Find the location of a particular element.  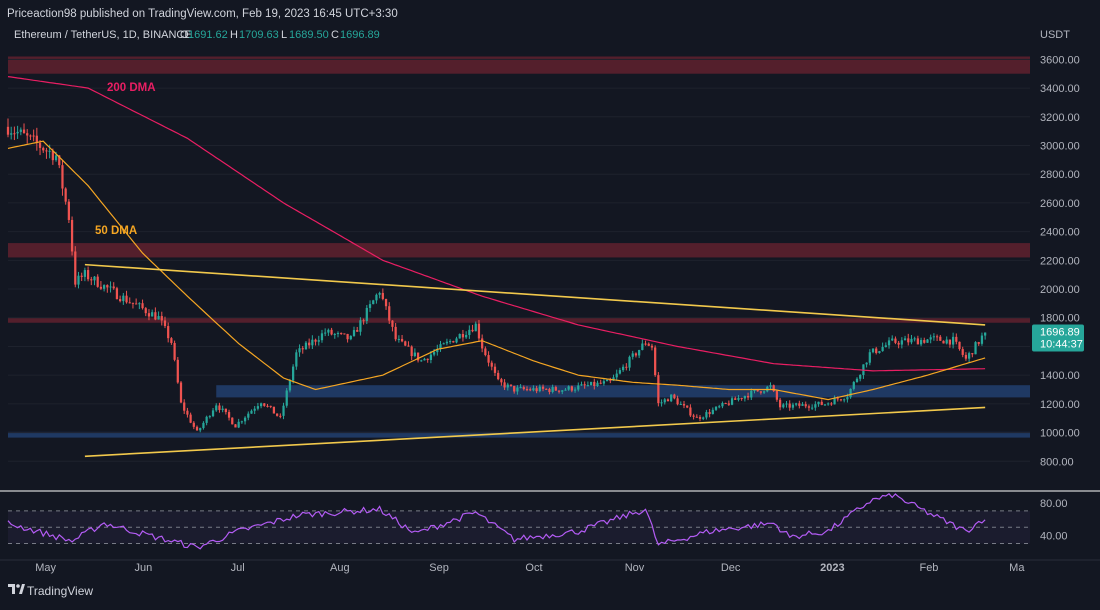

price-tick-label: 2800.00 is located at coordinates (1060, 175).